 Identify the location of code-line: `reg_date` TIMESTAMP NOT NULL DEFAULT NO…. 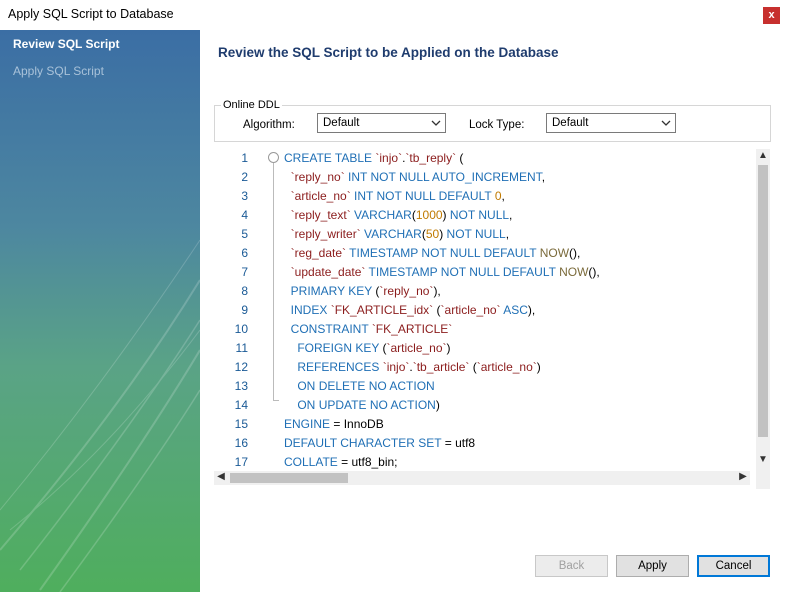
(435, 253).